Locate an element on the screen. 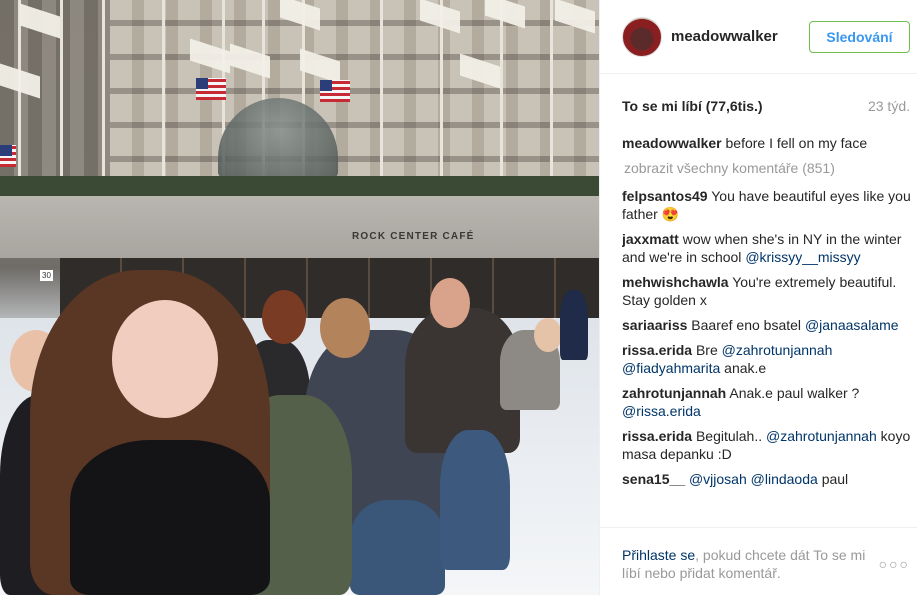 Image resolution: width=917 pixels, height=595 pixels. address-number: 30 is located at coordinates (46, 275).